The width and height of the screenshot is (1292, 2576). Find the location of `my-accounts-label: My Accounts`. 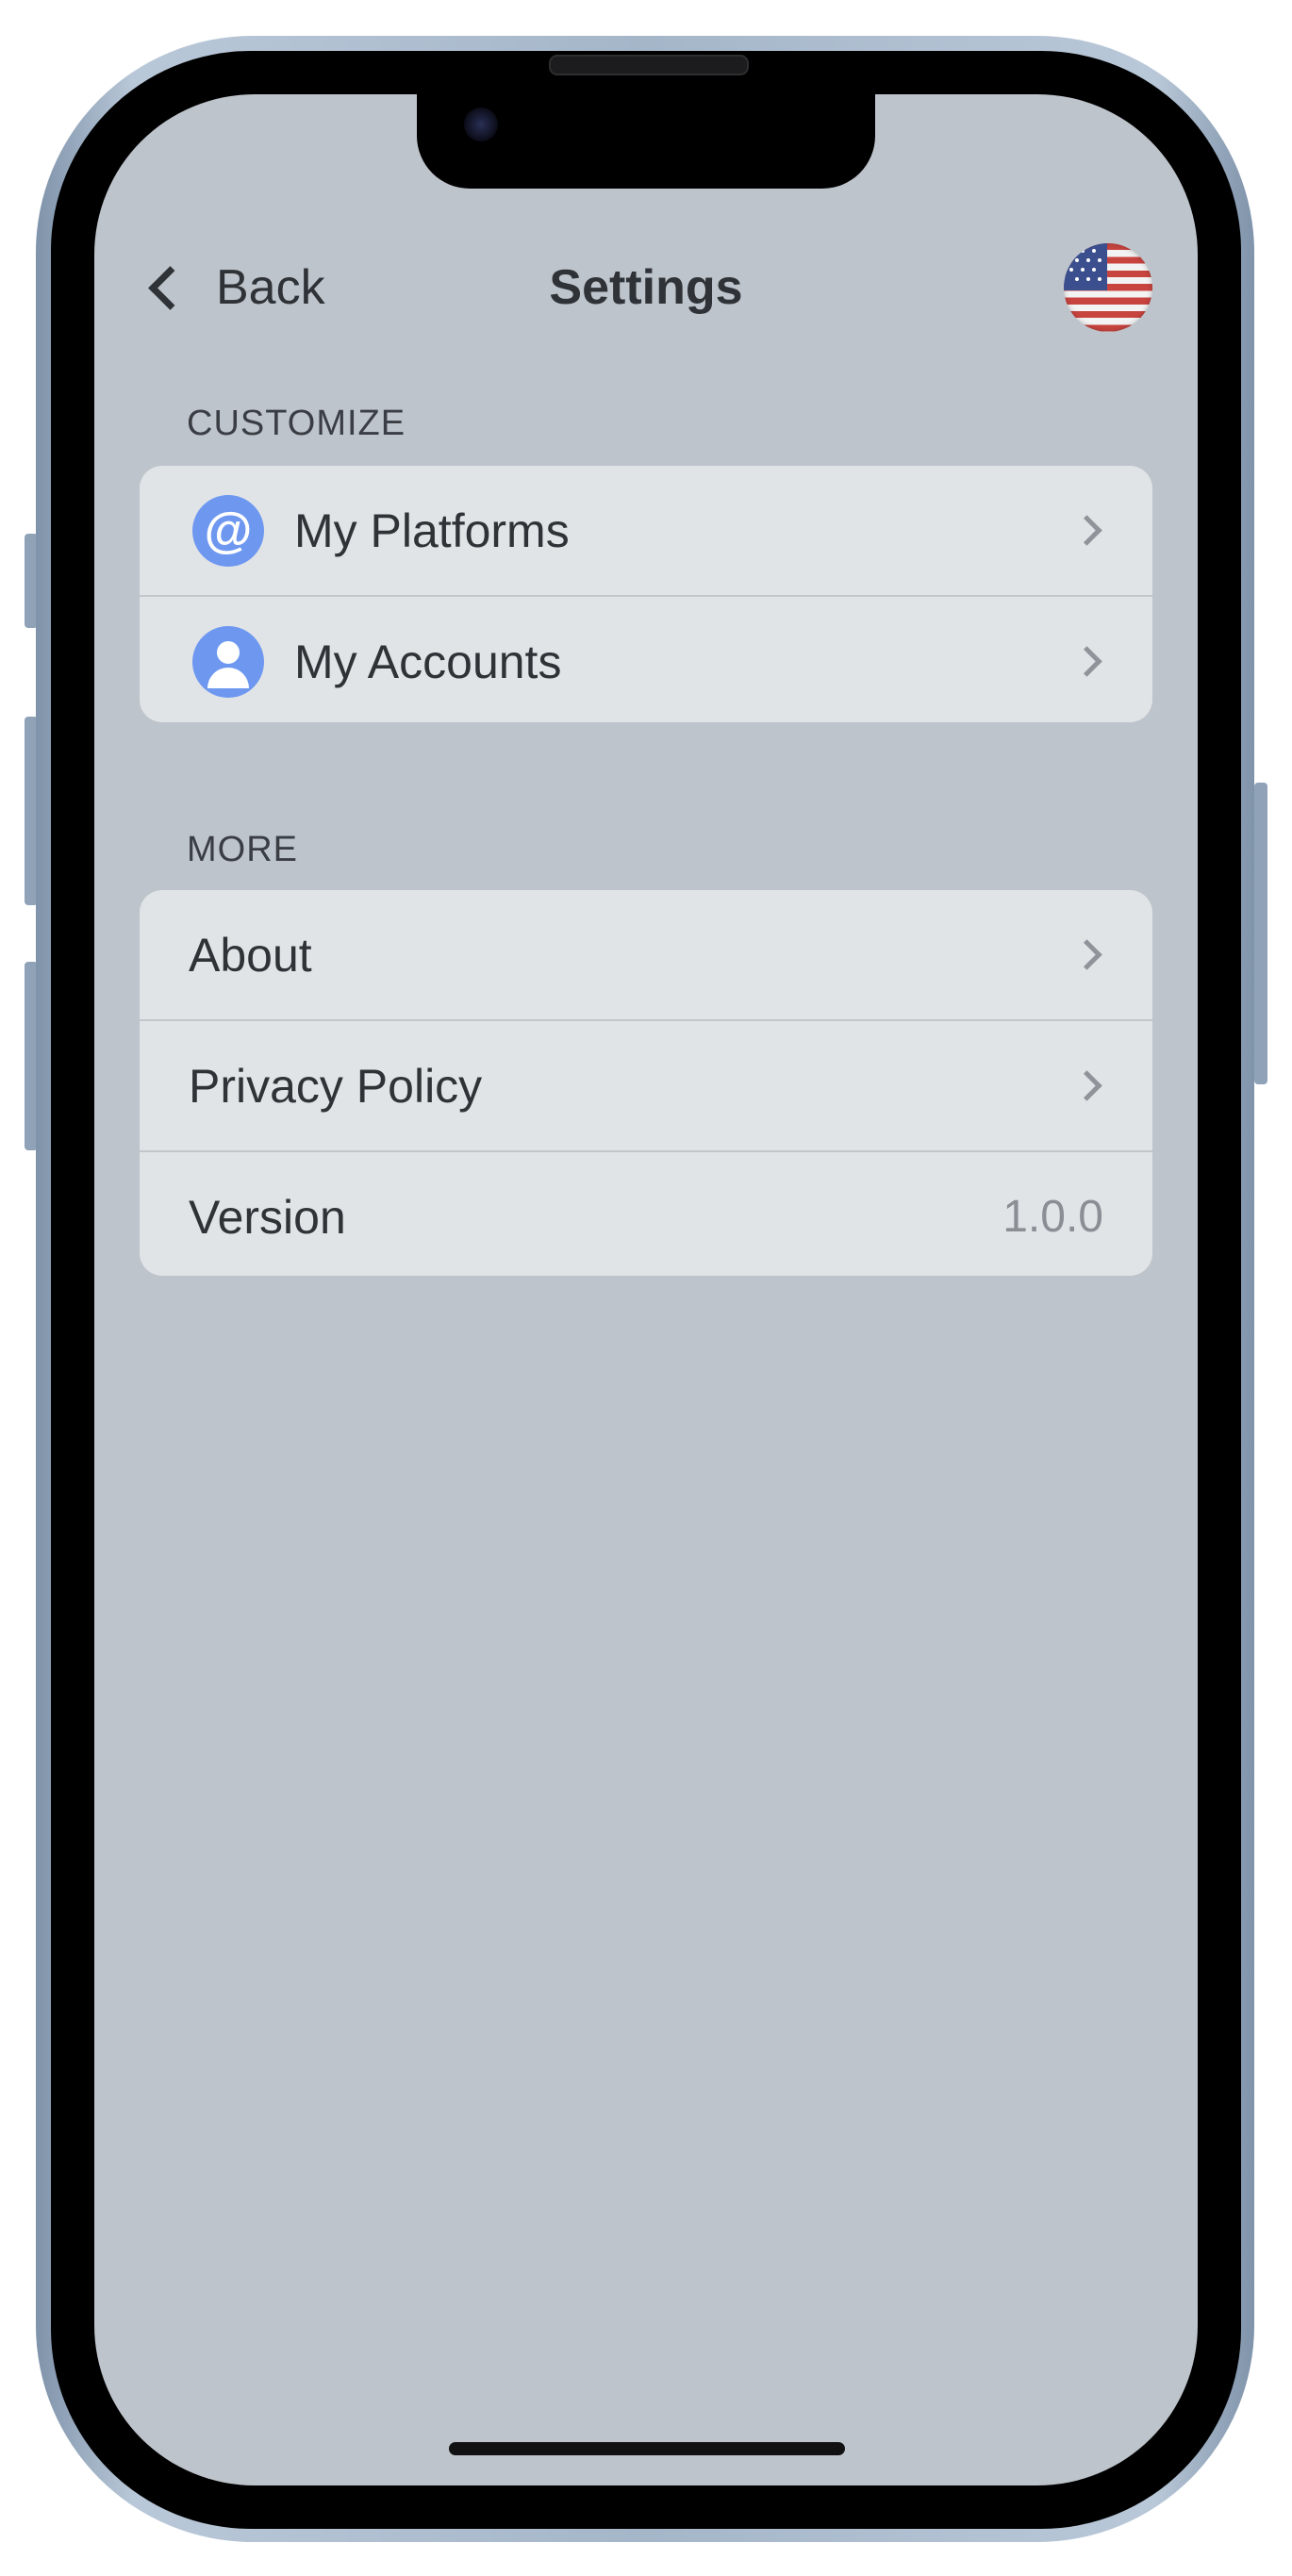

my-accounts-label: My Accounts is located at coordinates (428, 661).